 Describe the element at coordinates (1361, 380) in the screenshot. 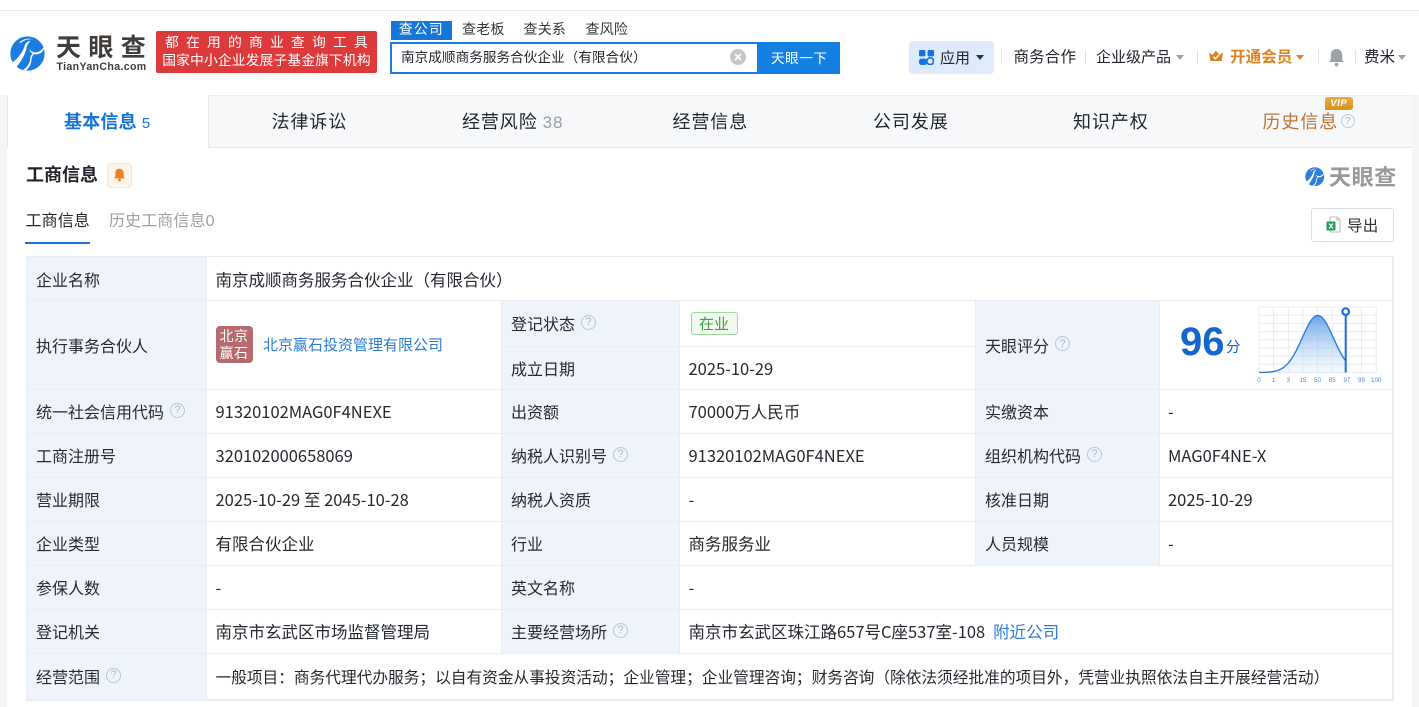

I see `svg-text: 99` at that location.